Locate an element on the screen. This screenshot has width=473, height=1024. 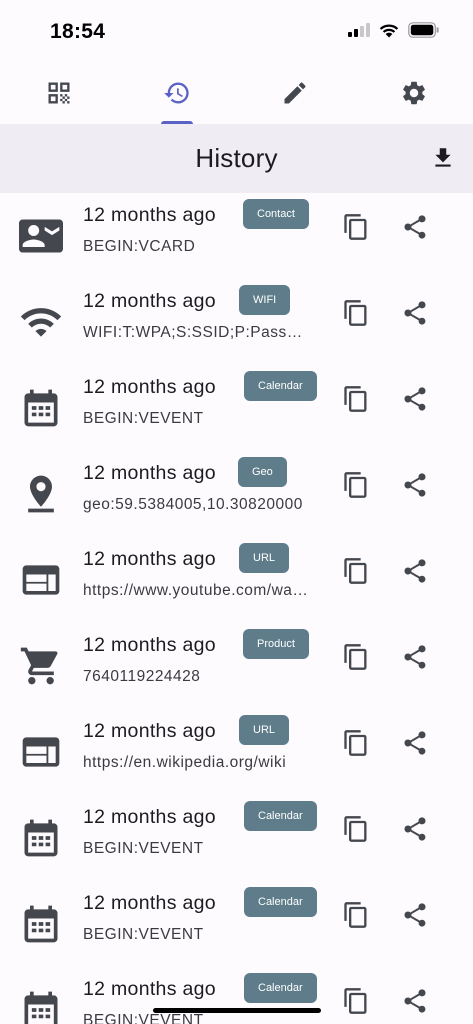
qr-code-icon is located at coordinates (59, 93).